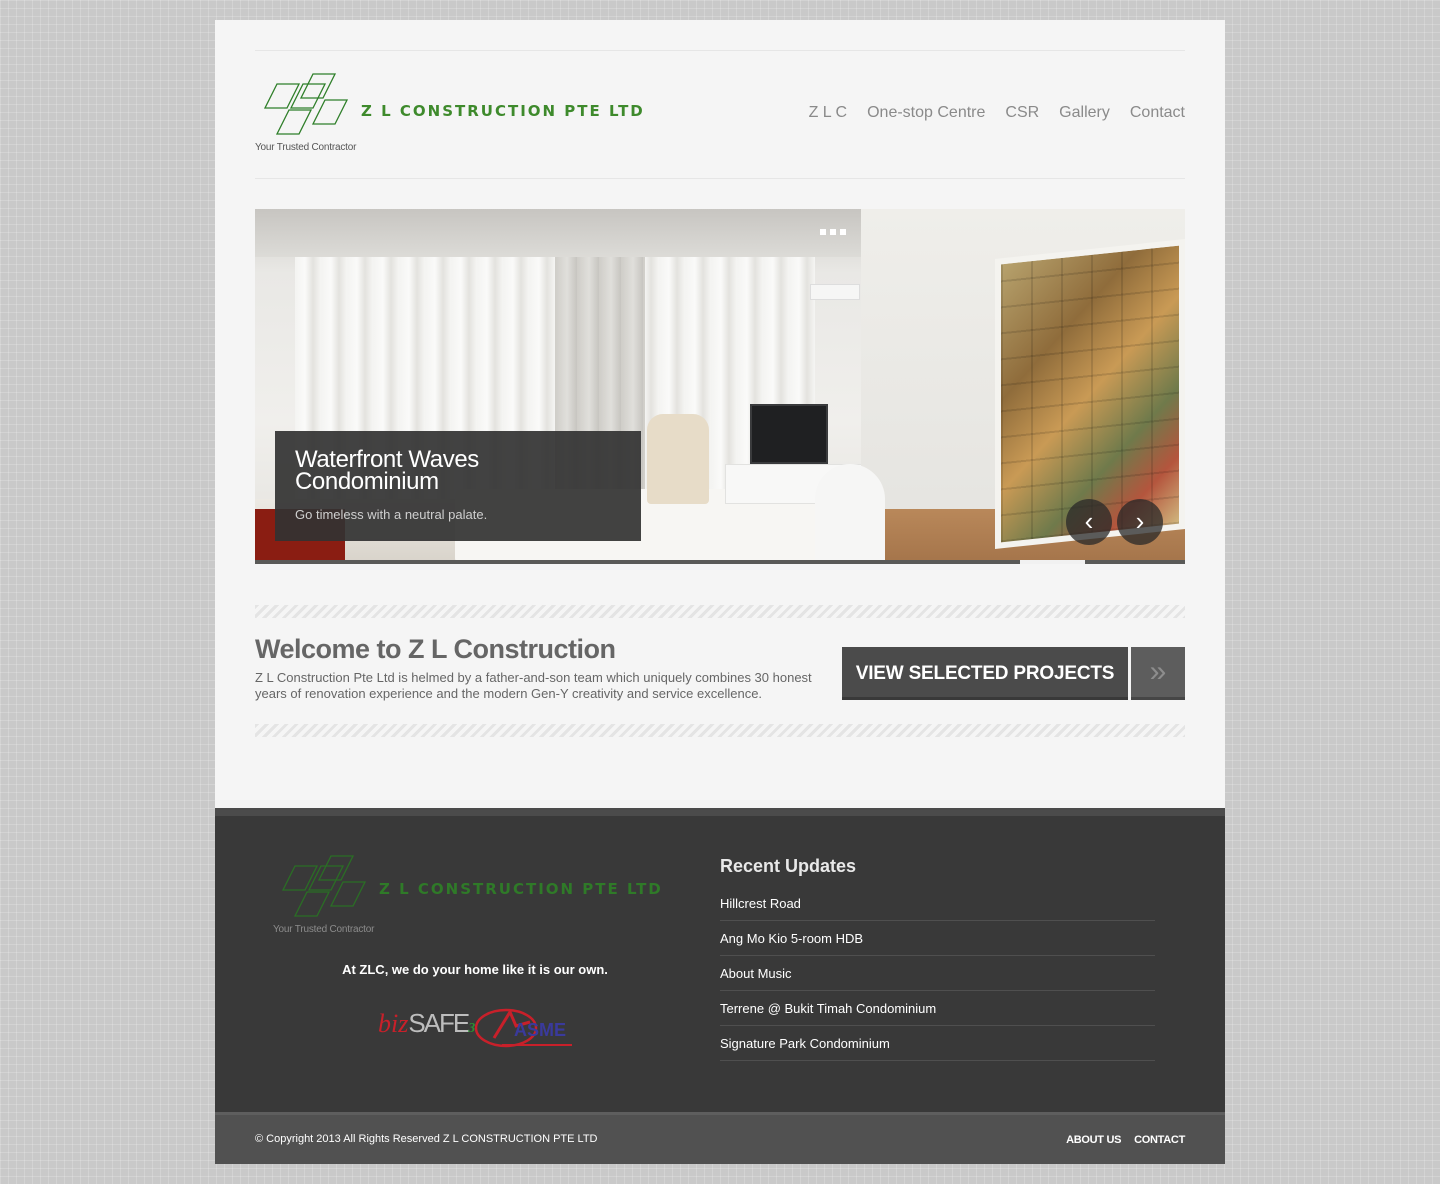 The height and width of the screenshot is (1184, 1440). What do you see at coordinates (937, 938) in the screenshot?
I see `list-item: Ang Mo Kio 5-room HDB` at bounding box center [937, 938].